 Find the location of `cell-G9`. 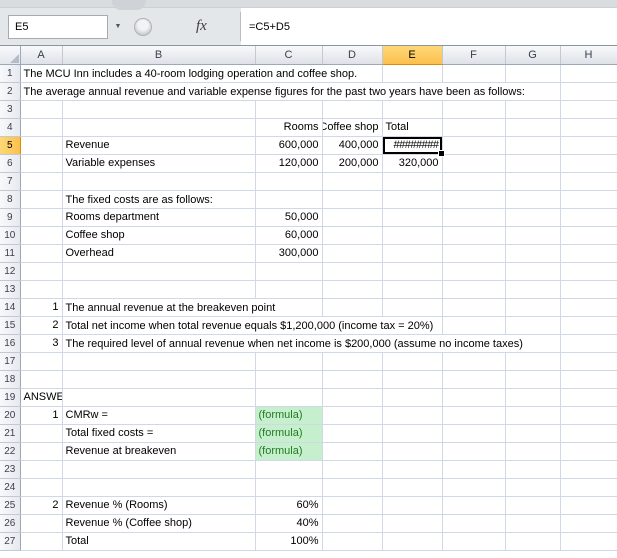

cell-G9 is located at coordinates (533, 217).